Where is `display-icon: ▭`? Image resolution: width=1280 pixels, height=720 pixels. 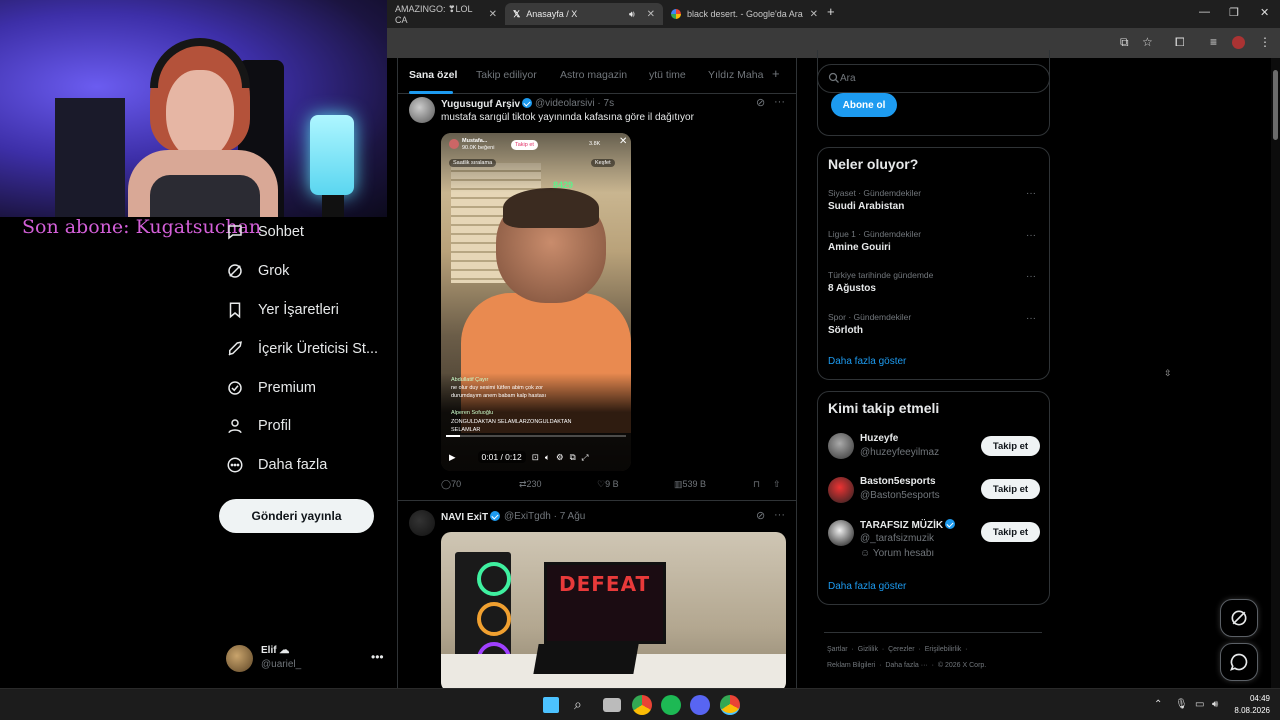
display-icon: ▭ is located at coordinates (1199, 704).